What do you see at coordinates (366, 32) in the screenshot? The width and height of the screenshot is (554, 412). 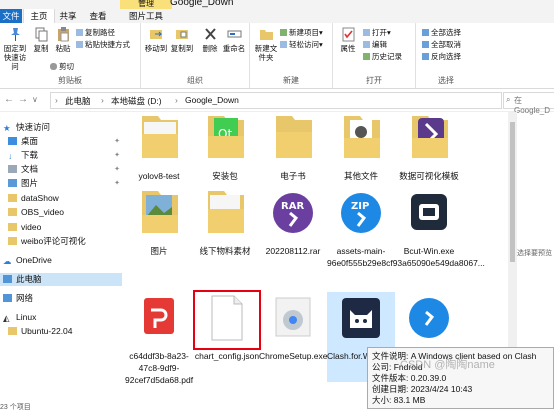 I see `open-icon` at bounding box center [366, 32].